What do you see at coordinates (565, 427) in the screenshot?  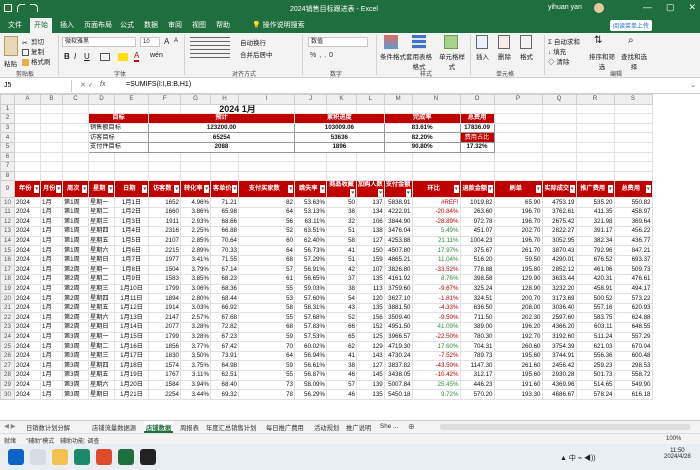 I see `horizontal-scrollbar` at bounding box center [565, 427].